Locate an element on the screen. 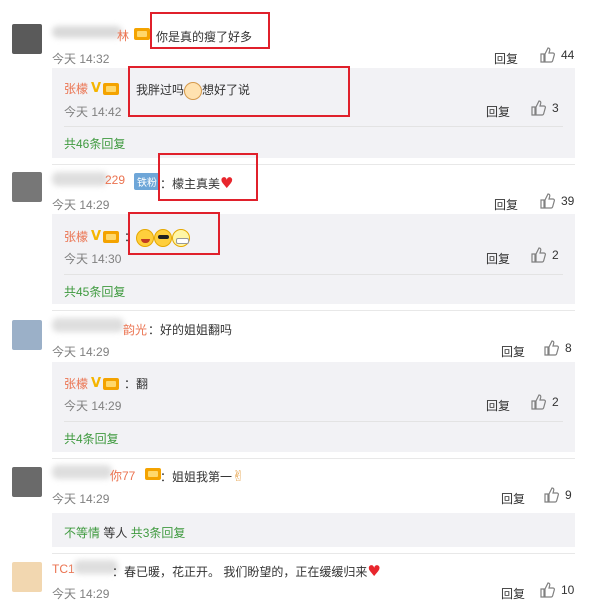 The image size is (591, 605). reply-summary: 不等情 等人 共3条回复 is located at coordinates (124, 532).